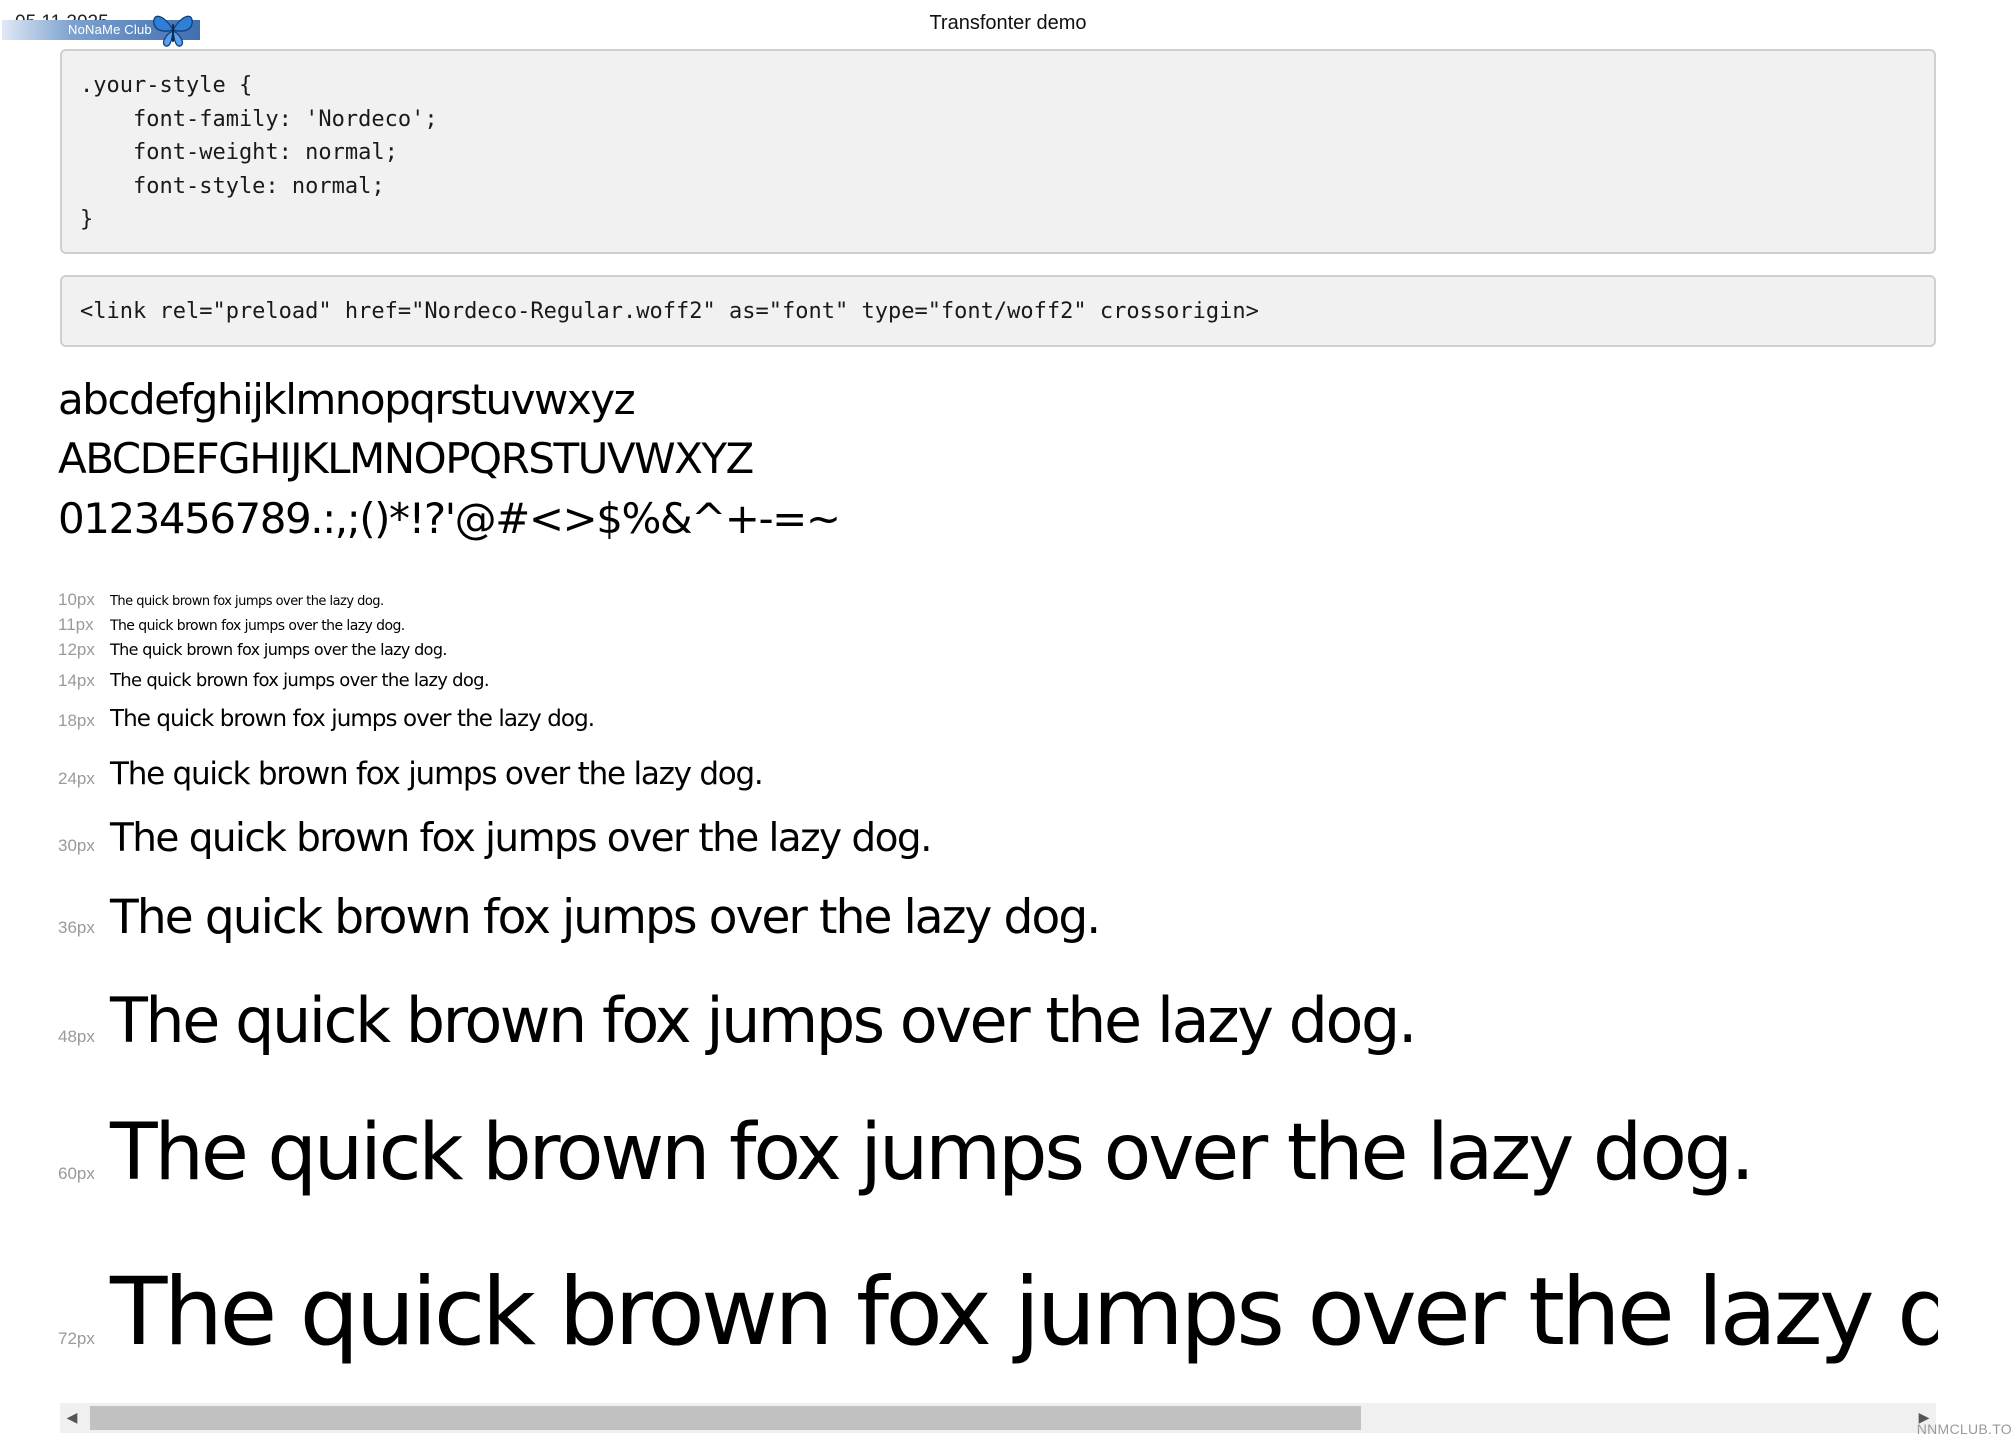 The width and height of the screenshot is (2016, 1445). I want to click on size-label: 48px, so click(76, 1036).